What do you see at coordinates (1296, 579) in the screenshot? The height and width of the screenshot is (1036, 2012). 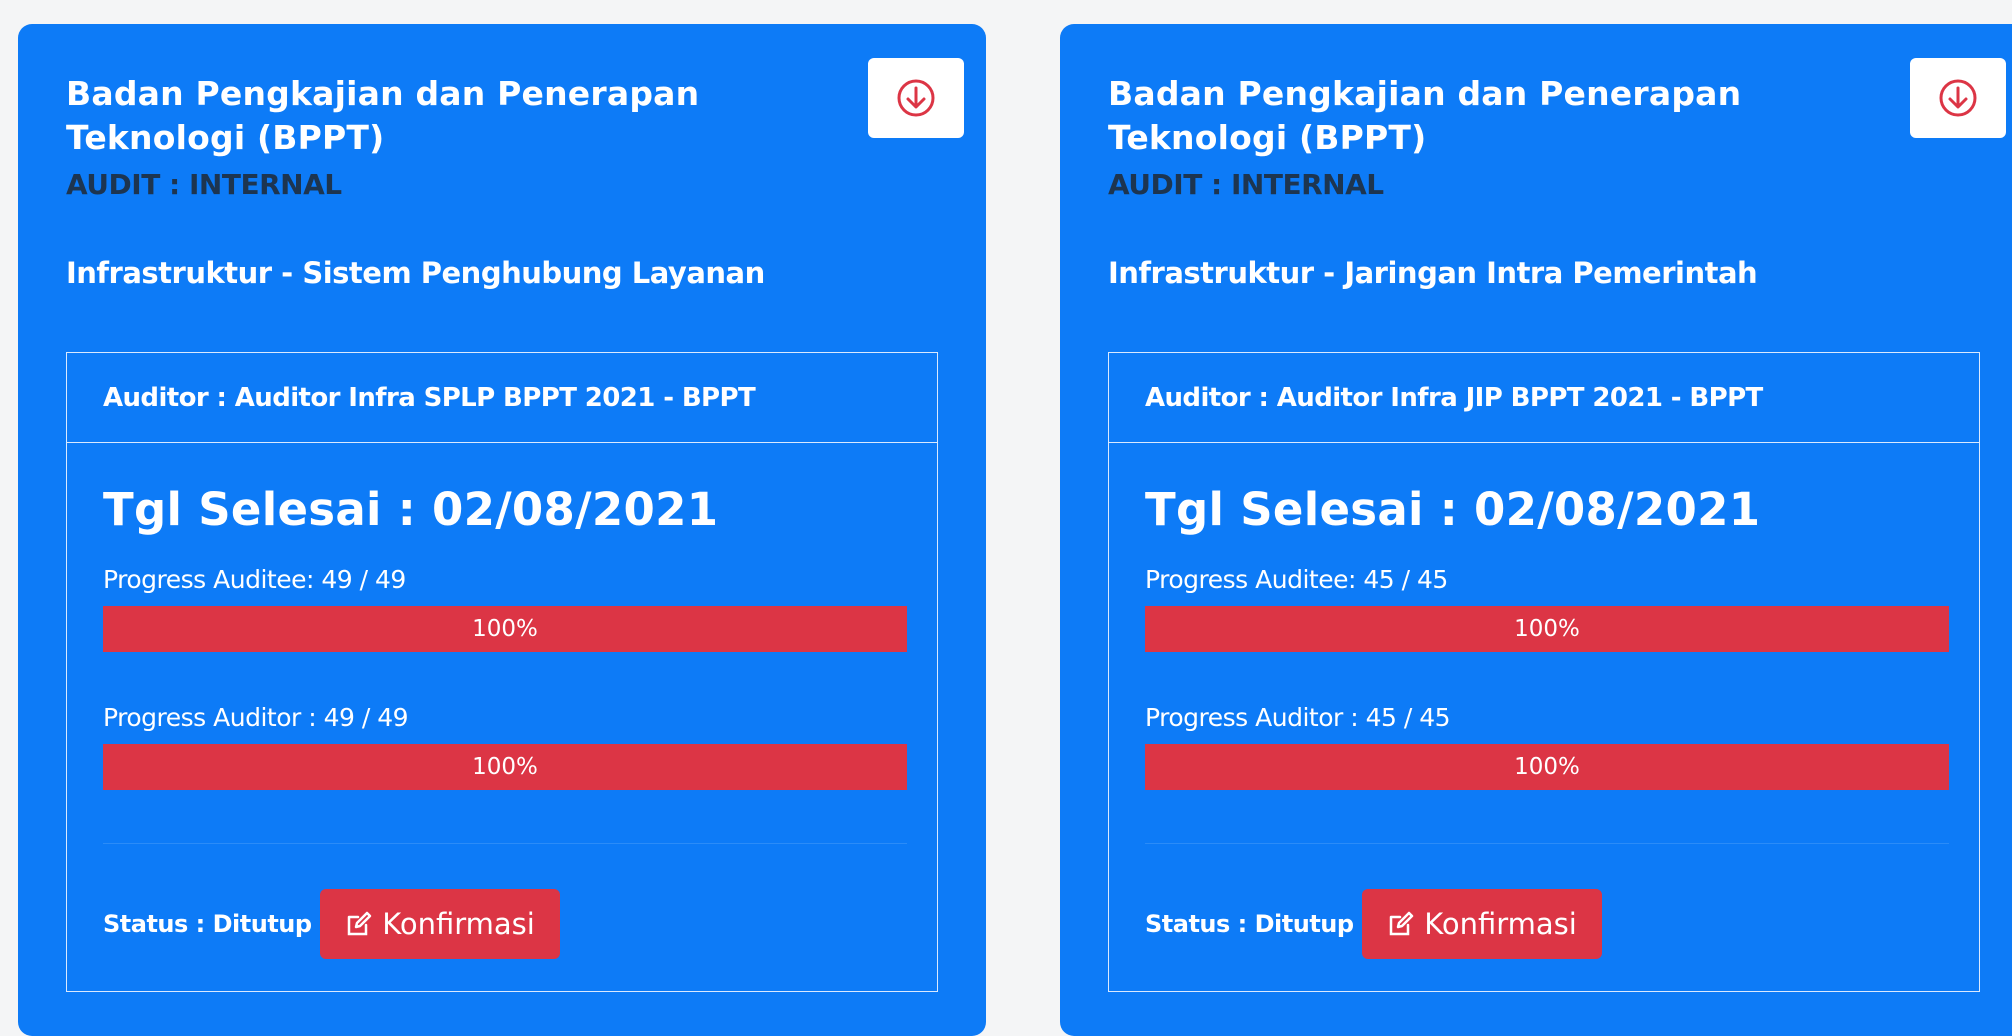 I see `auditee-progress-label: Progress Auditee: 45 / 45` at bounding box center [1296, 579].